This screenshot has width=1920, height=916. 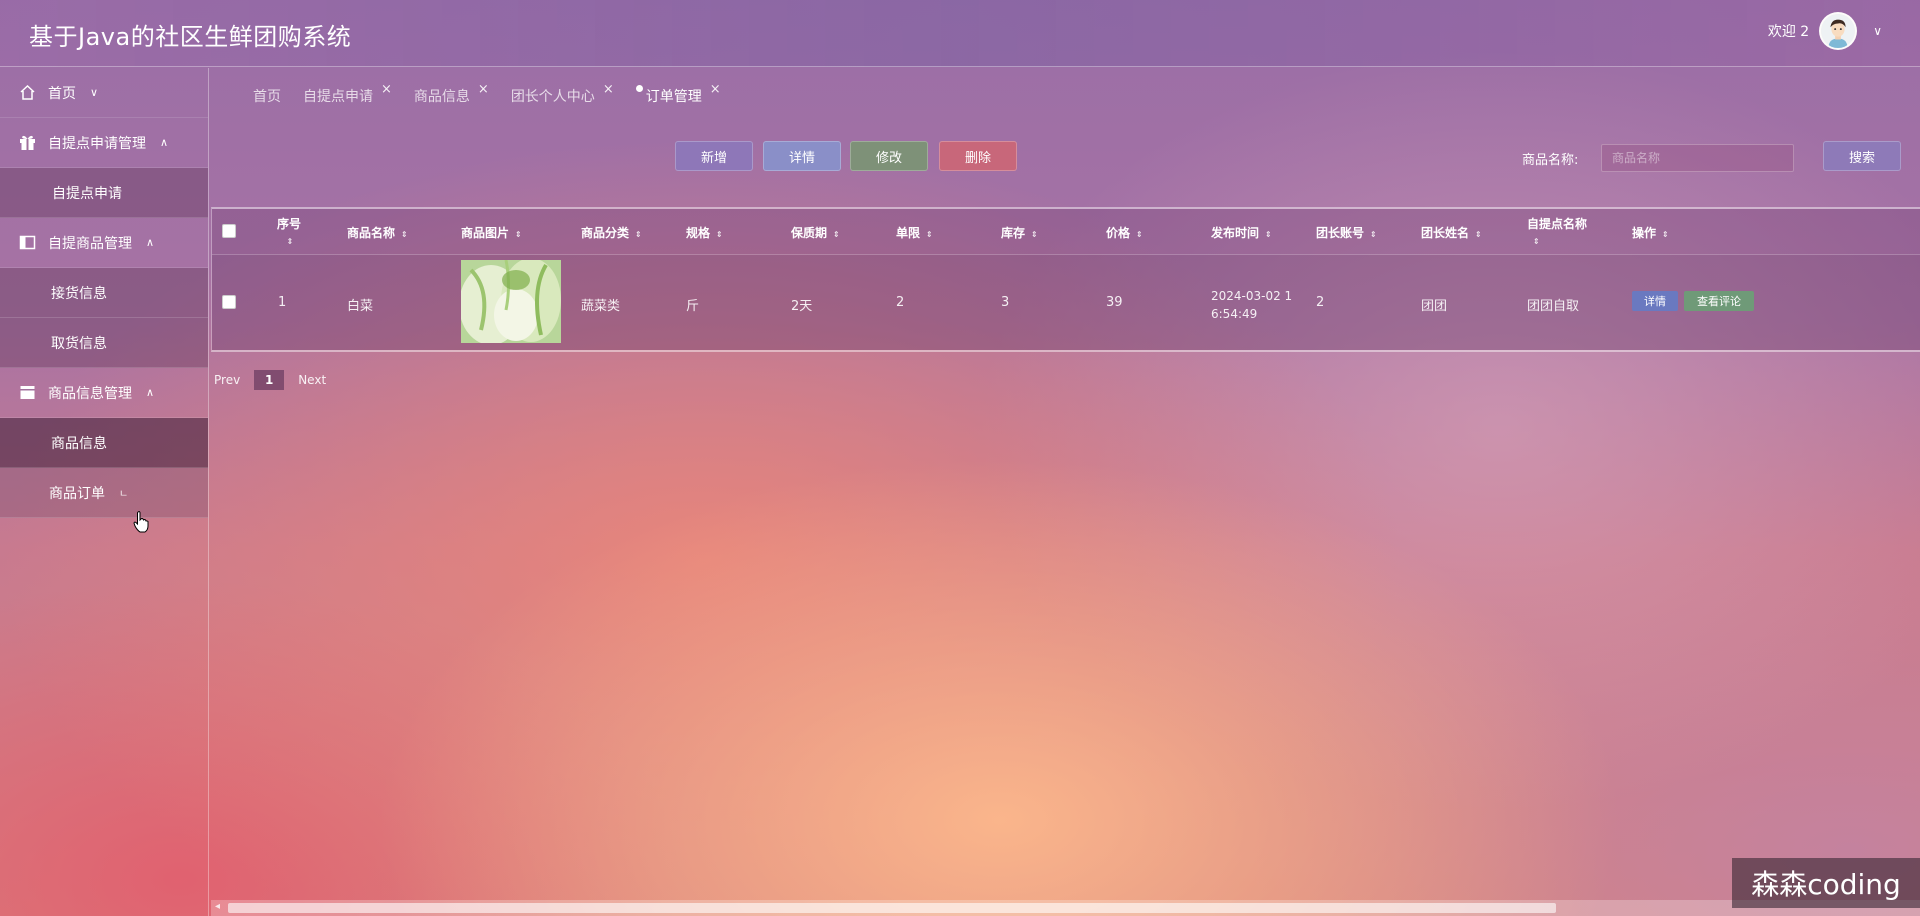 What do you see at coordinates (704, 232) in the screenshot?
I see `column-header-spec: 规格 ⇕` at bounding box center [704, 232].